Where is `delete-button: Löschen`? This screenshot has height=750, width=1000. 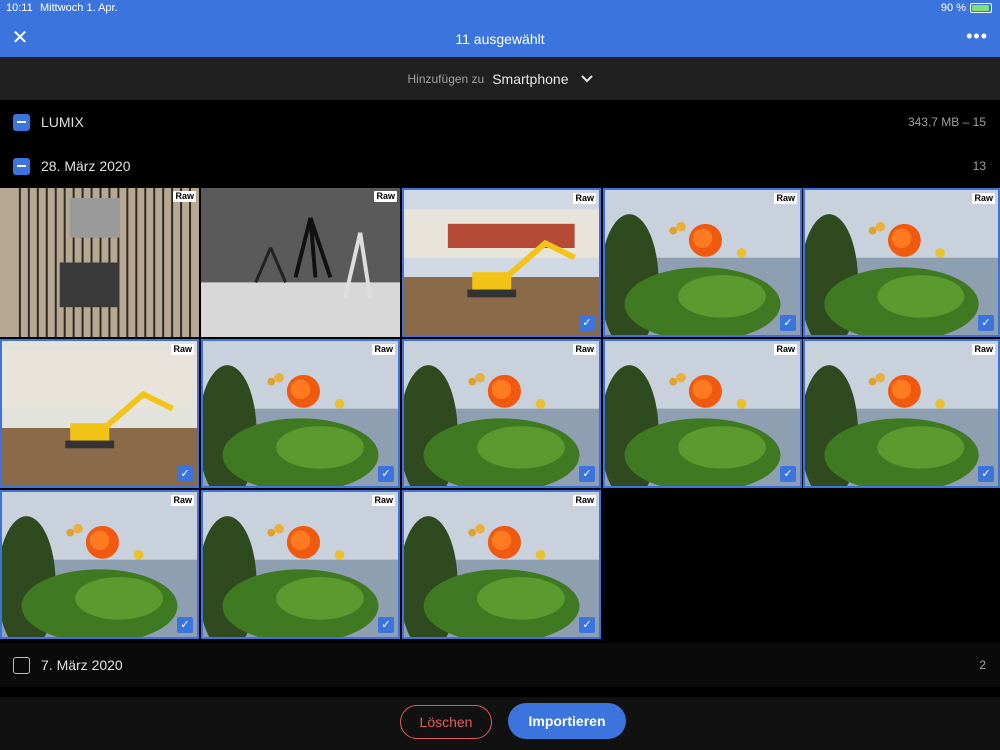 delete-button: Löschen is located at coordinates (446, 722).